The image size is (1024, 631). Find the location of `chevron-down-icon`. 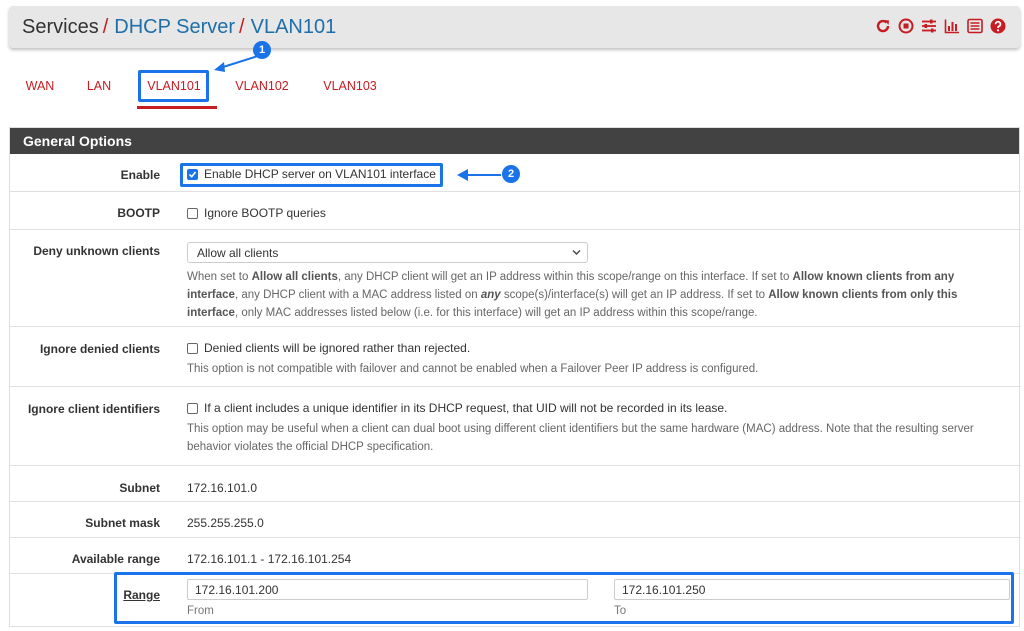

chevron-down-icon is located at coordinates (576, 252).